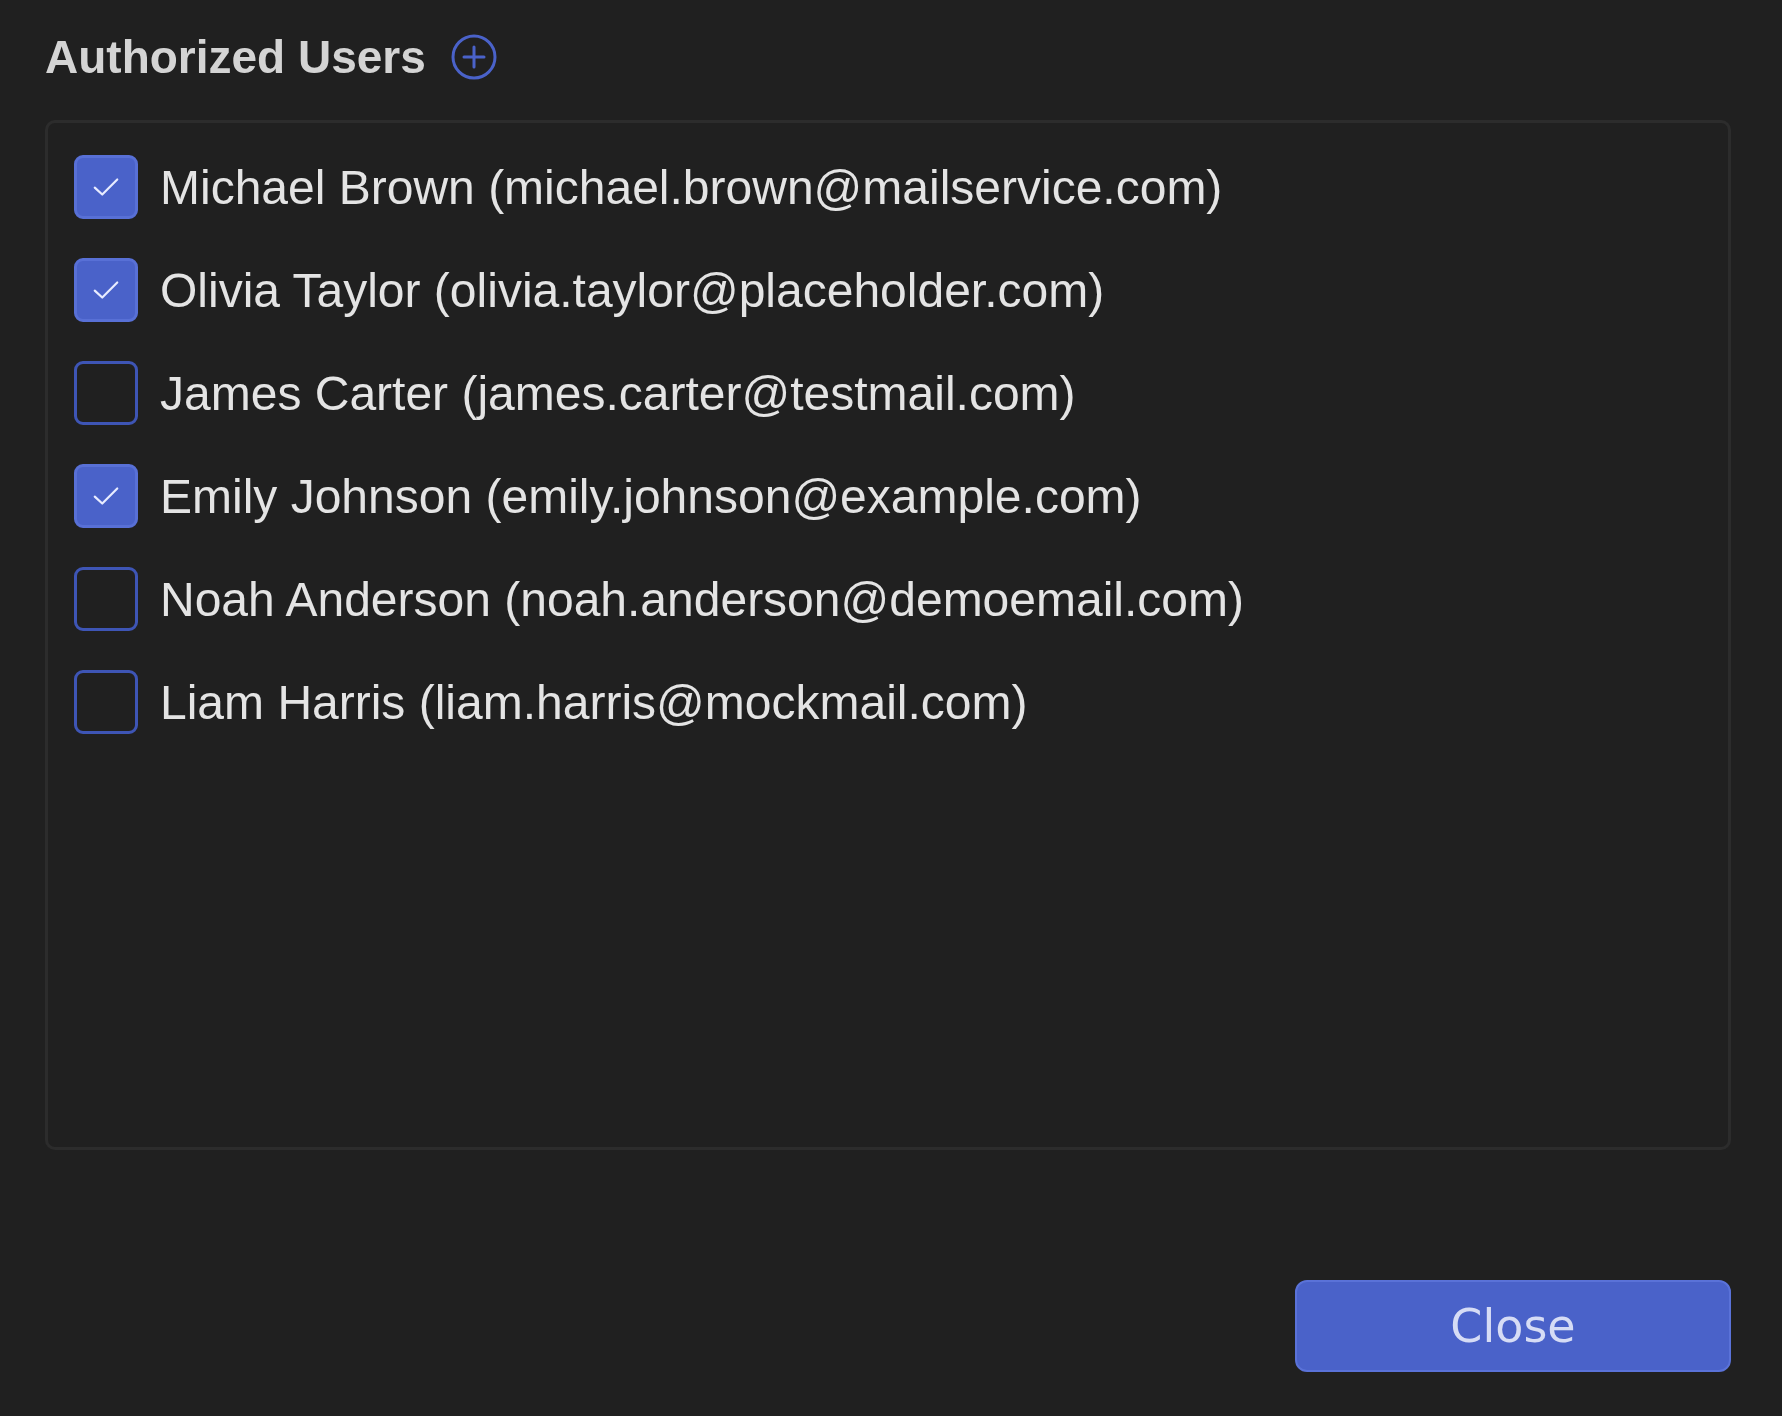 The width and height of the screenshot is (1782, 1416). What do you see at coordinates (651, 496) in the screenshot?
I see `user-label: Emily Johnson (emily.johnson@example.com)` at bounding box center [651, 496].